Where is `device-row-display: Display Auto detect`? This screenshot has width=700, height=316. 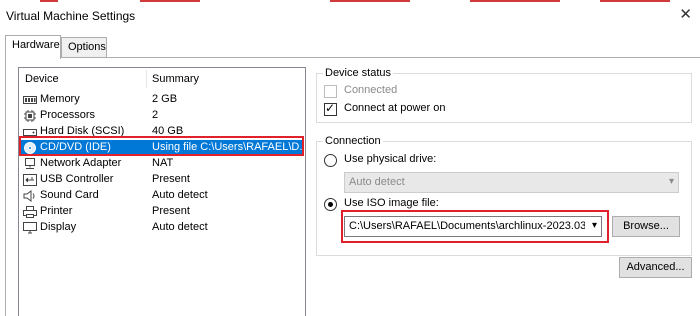
device-row-display: Display Auto detect is located at coordinates (162, 228).